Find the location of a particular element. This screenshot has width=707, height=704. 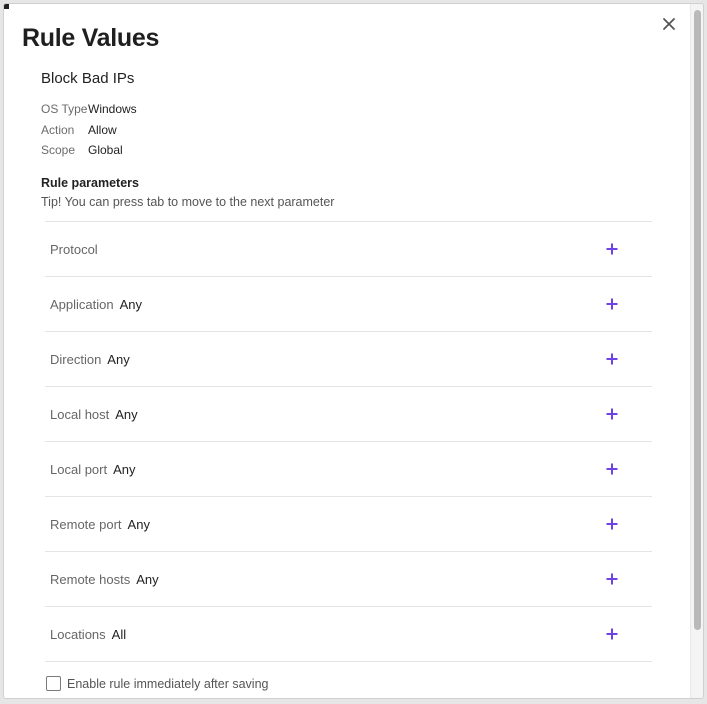

add-local-host-button is located at coordinates (612, 414).